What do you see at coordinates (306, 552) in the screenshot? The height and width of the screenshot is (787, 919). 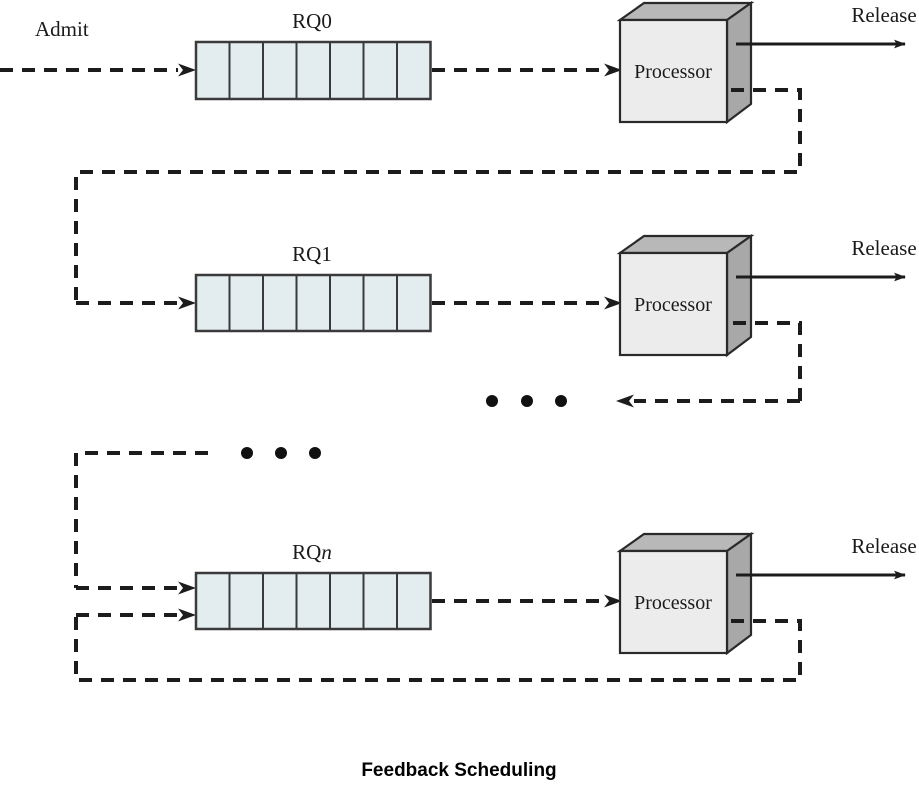 I see `queue-label-rqn-prefix: RQ` at bounding box center [306, 552].